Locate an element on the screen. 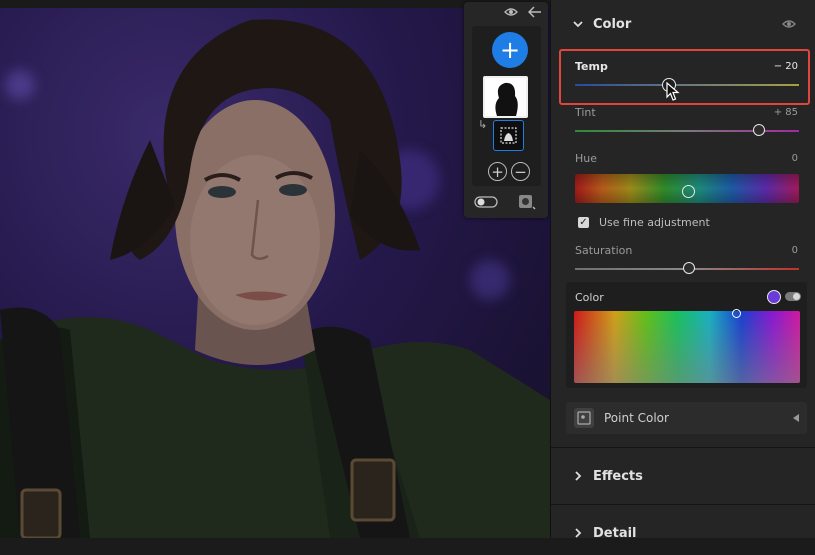 Image resolution: width=815 pixels, height=555 pixels. color-picker-box: Color is located at coordinates (686, 335).